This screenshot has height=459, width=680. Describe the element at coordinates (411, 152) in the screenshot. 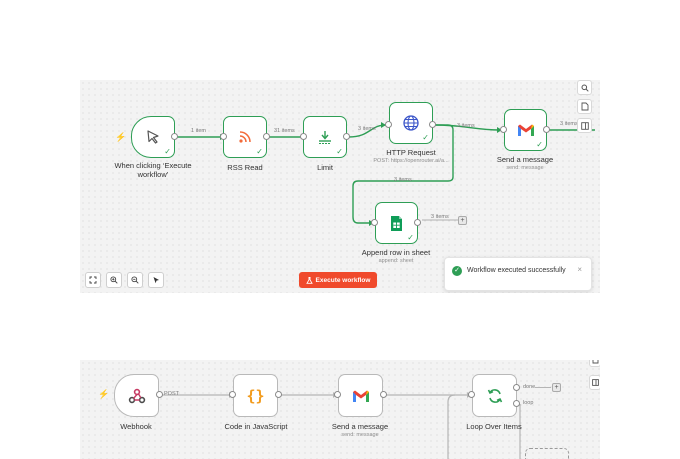

I see `node-label-http: HTTP Request` at that location.